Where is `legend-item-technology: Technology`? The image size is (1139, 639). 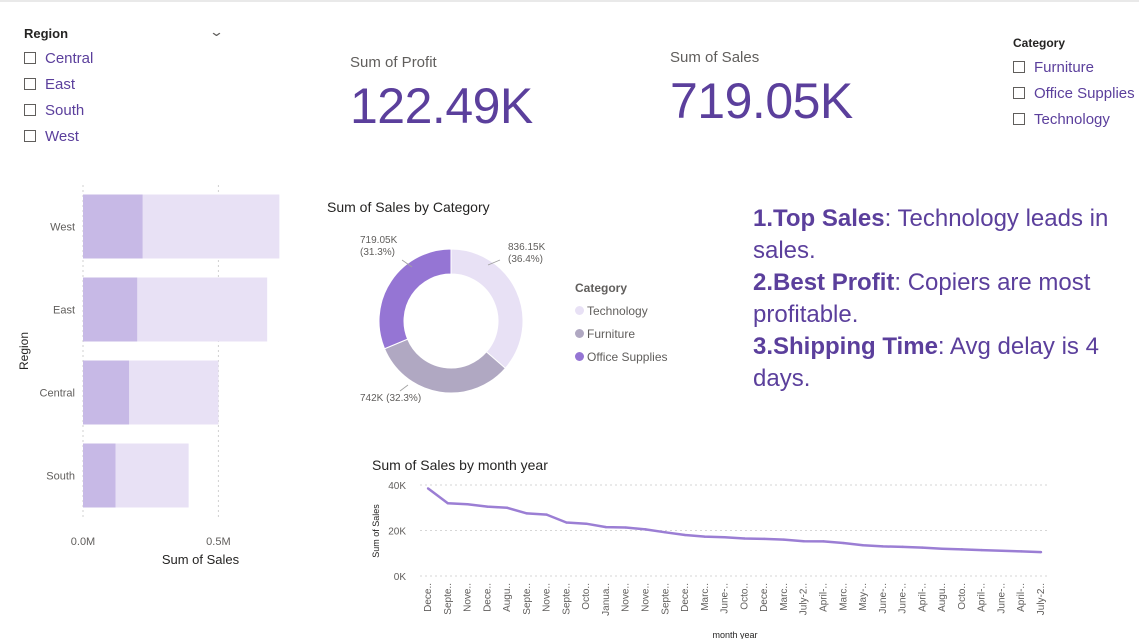
legend-item-technology: Technology is located at coordinates (621, 310).